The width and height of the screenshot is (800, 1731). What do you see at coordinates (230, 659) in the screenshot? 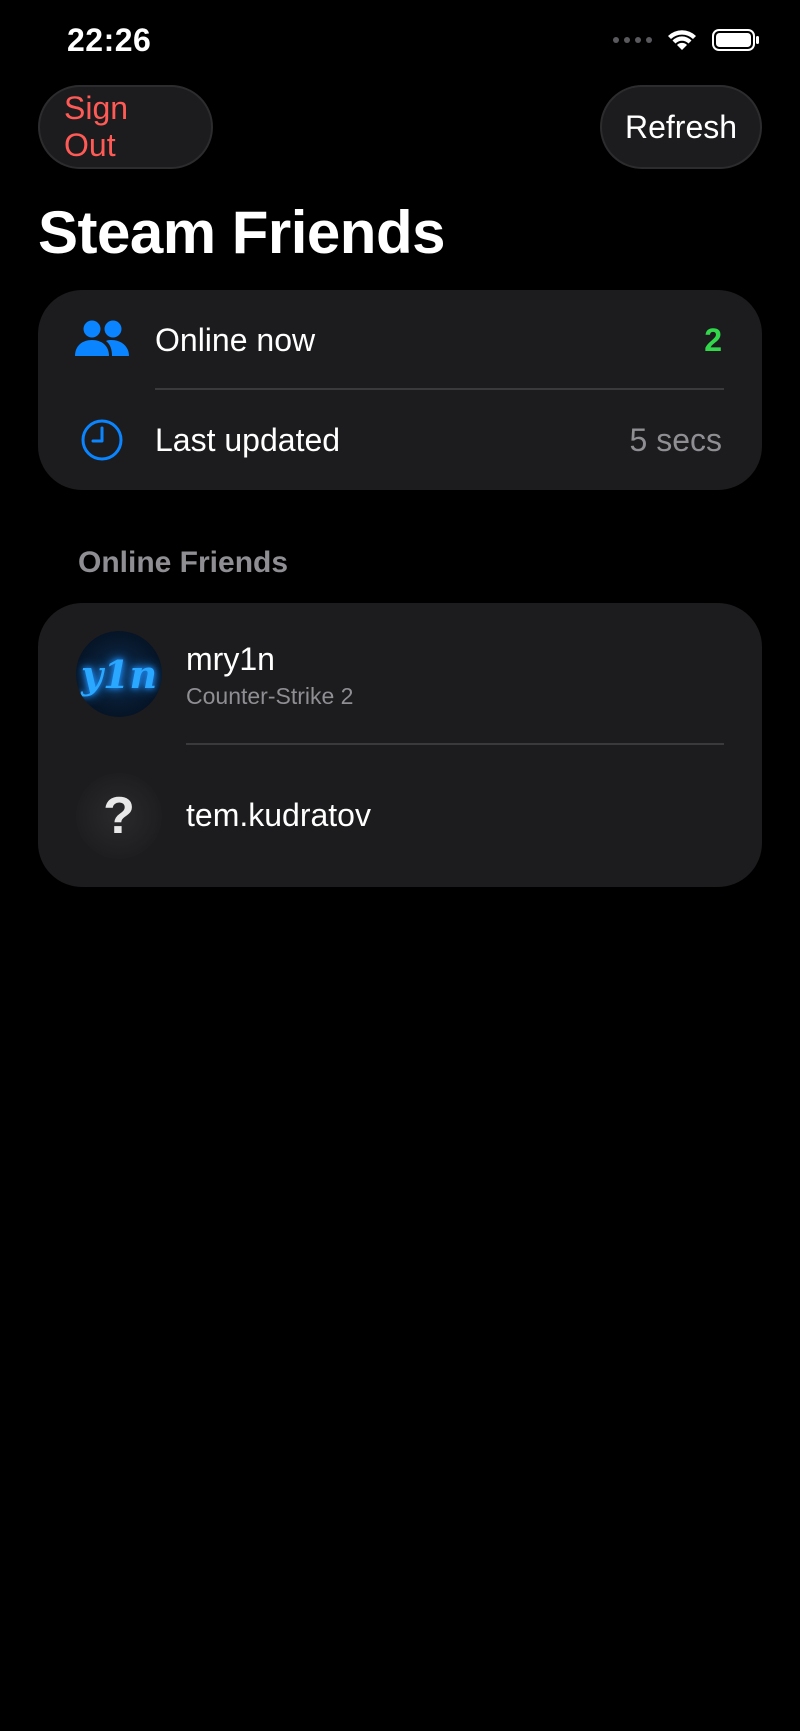
I see `friend-name: mry1n` at bounding box center [230, 659].